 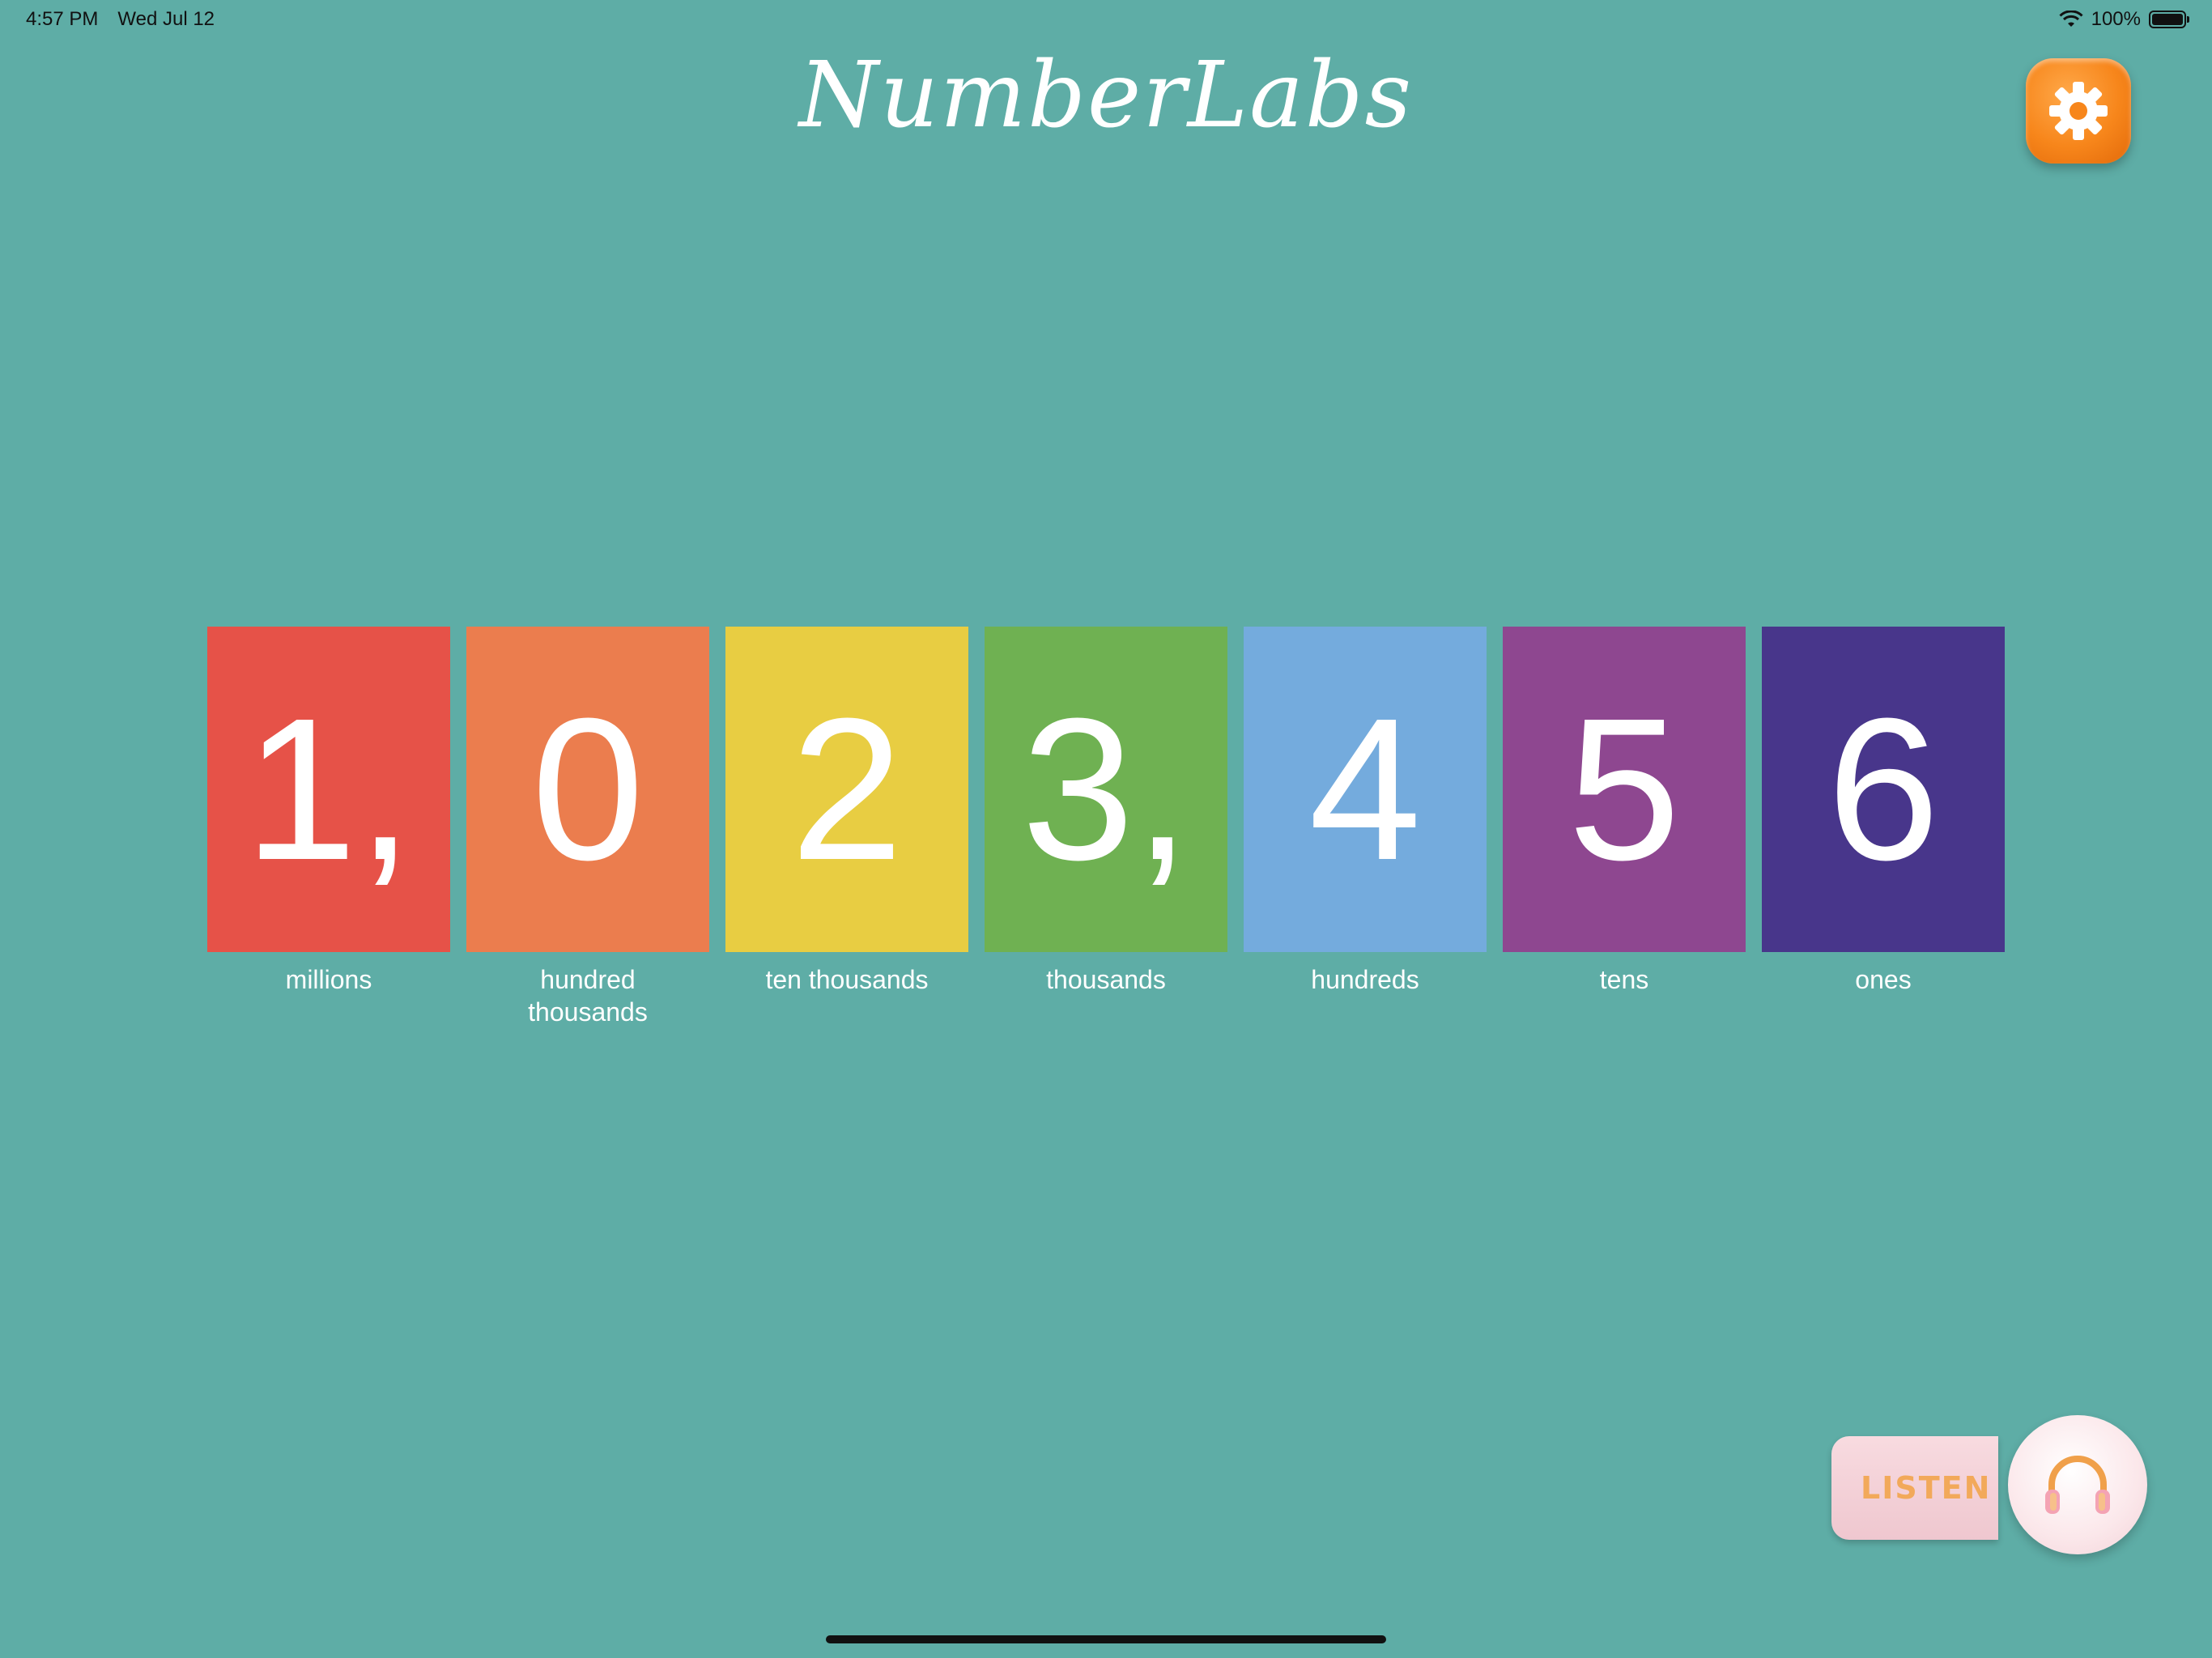 What do you see at coordinates (1106, 789) in the screenshot?
I see `digit-tile-thousands: 3,` at bounding box center [1106, 789].